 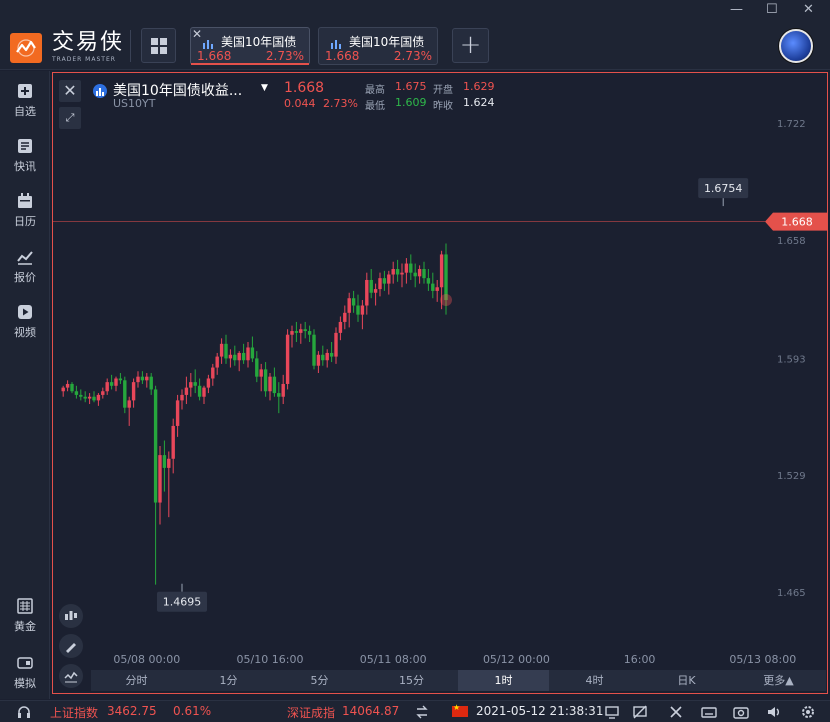 What do you see at coordinates (284, 56) in the screenshot?
I see `tab-change-pct: 2.73%` at bounding box center [284, 56].